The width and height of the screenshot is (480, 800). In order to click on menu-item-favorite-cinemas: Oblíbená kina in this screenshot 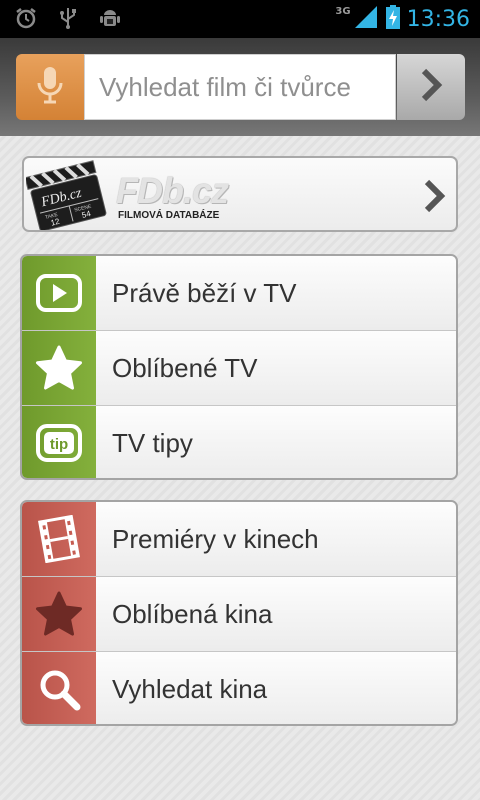, I will do `click(239, 613)`.